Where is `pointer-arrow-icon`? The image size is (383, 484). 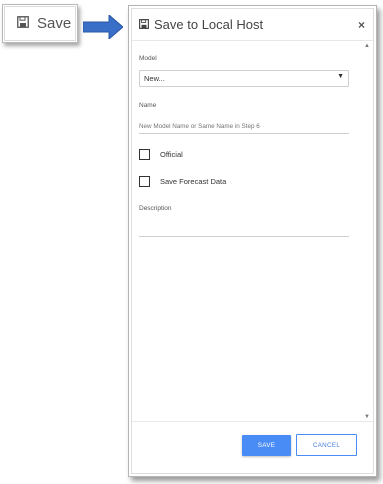 pointer-arrow-icon is located at coordinates (103, 27).